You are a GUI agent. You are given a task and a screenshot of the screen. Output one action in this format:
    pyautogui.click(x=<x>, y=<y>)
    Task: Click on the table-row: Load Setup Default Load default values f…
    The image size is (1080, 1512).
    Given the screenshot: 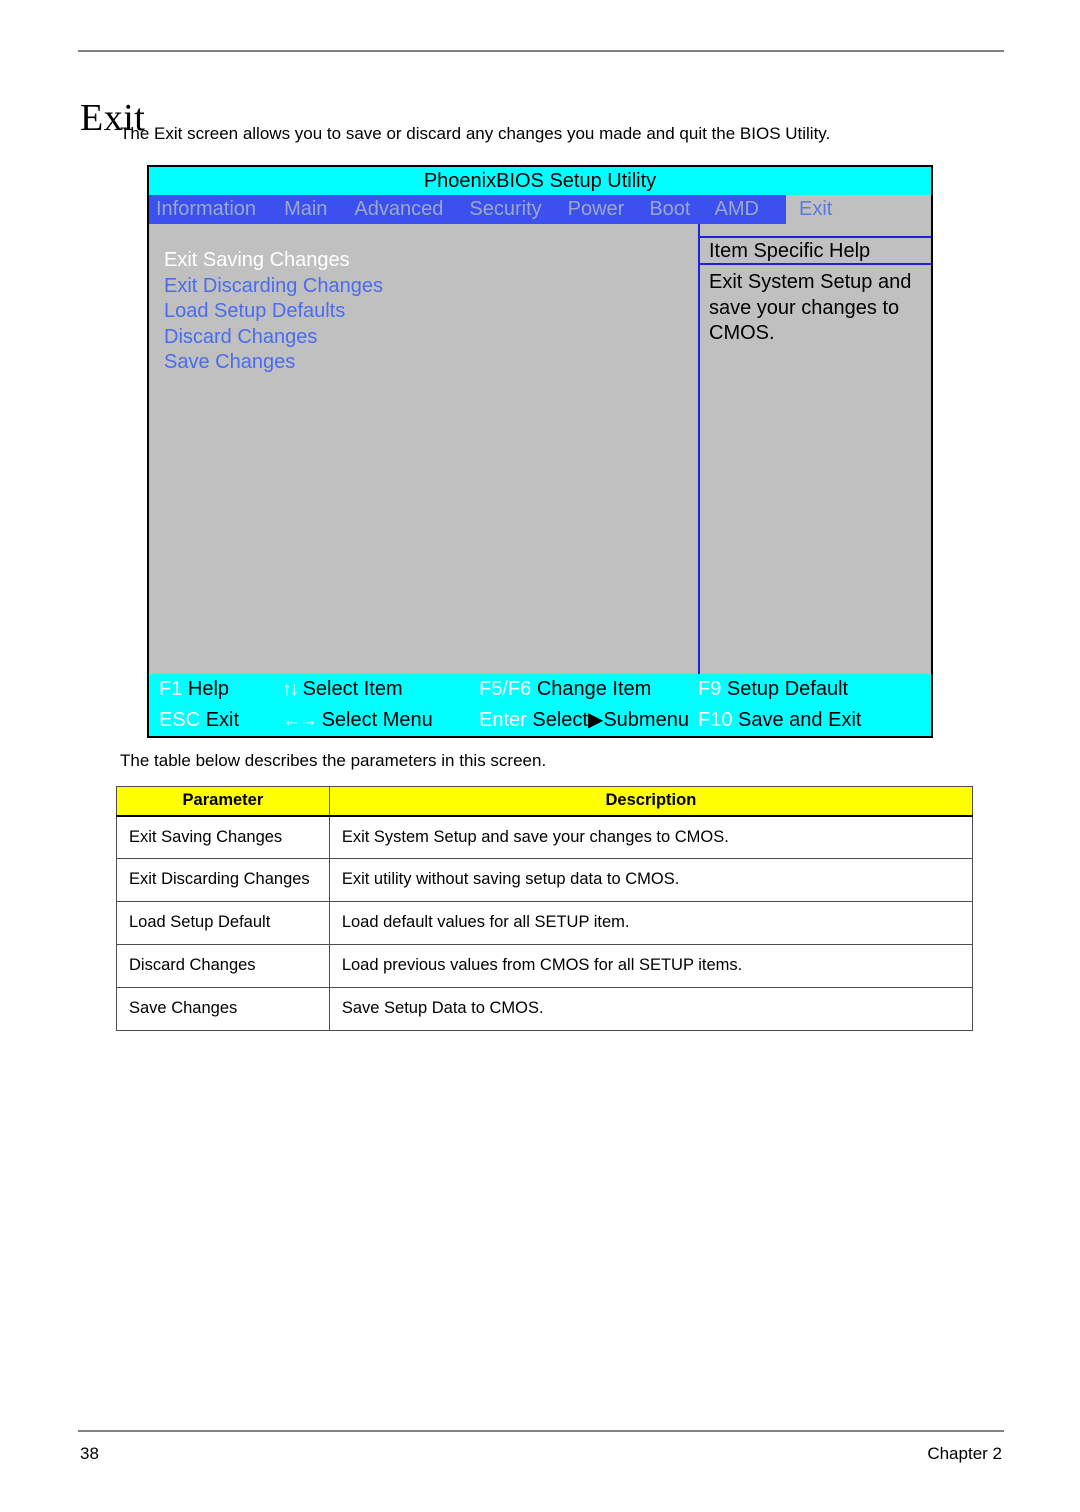 What is the action you would take?
    pyautogui.click(x=545, y=923)
    